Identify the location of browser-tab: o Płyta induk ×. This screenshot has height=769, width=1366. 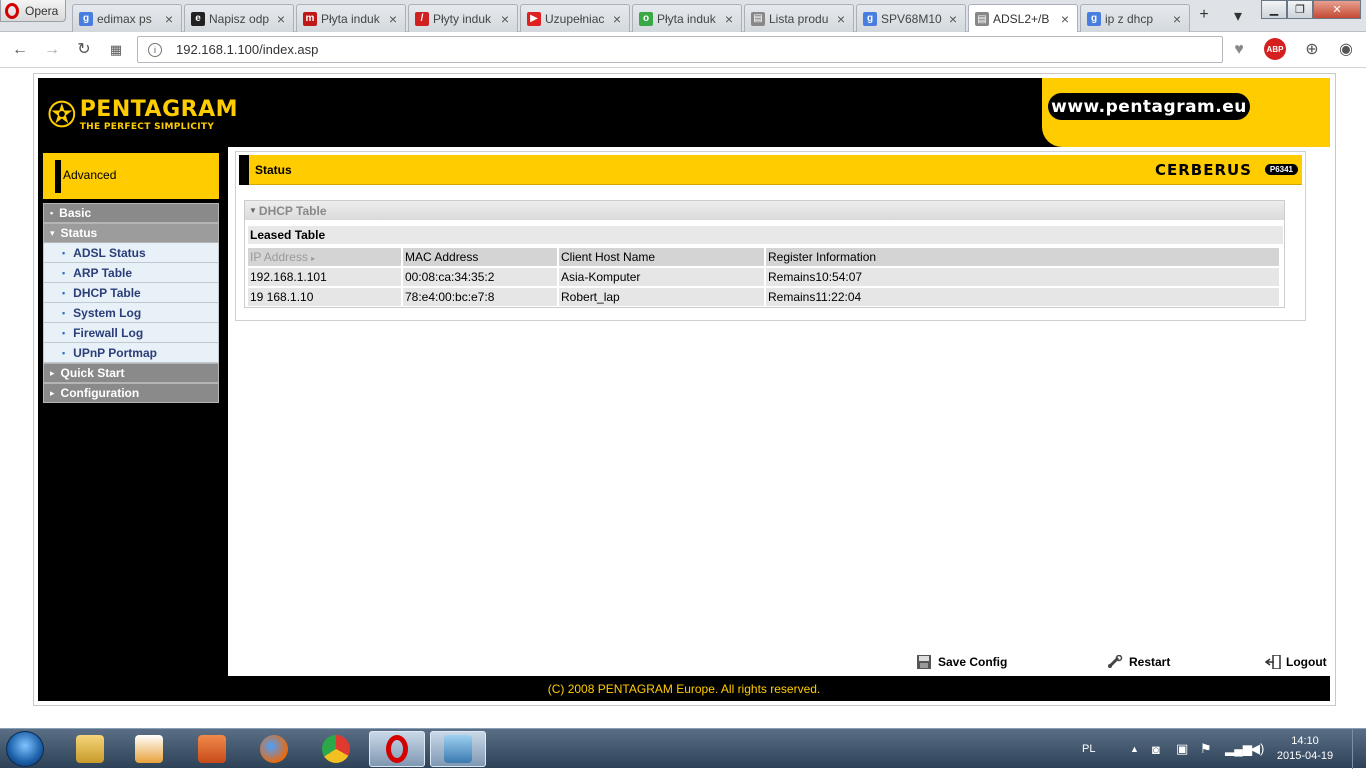
(687, 18).